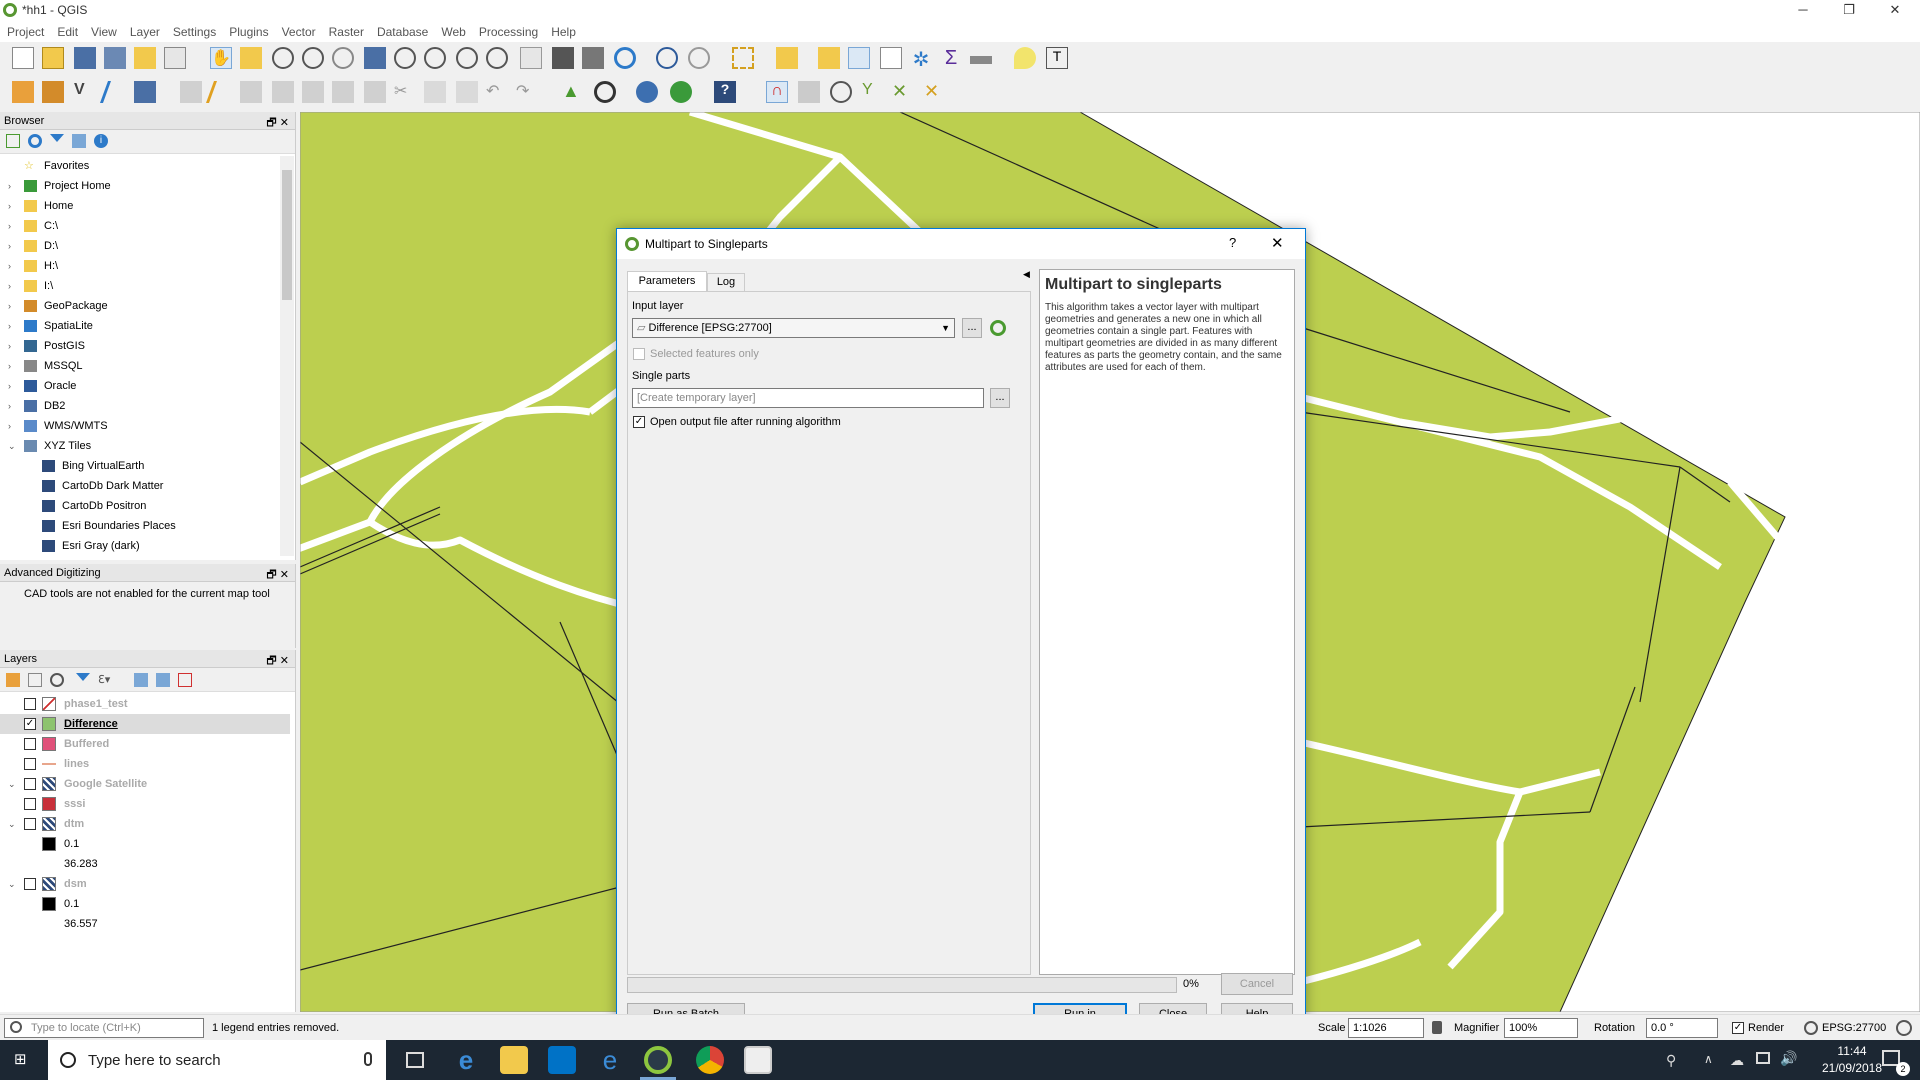  Describe the element at coordinates (531, 58) in the screenshot. I see `new-map-view-icon` at that location.